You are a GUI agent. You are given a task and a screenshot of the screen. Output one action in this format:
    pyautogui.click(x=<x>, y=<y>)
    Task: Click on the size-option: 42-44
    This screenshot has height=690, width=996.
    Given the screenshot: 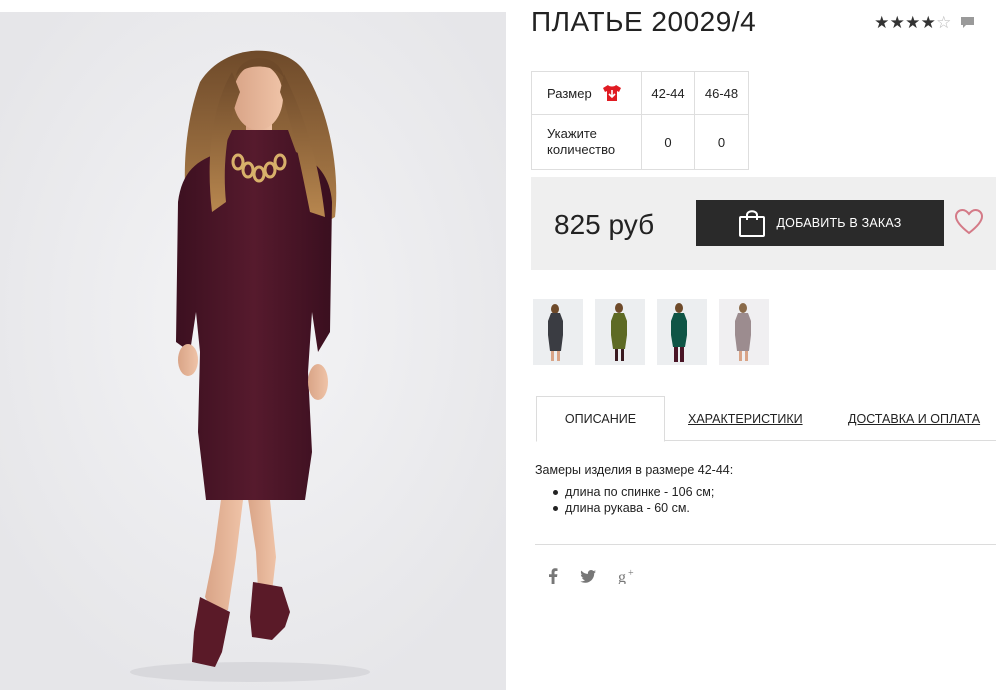 What is the action you would take?
    pyautogui.click(x=668, y=93)
    